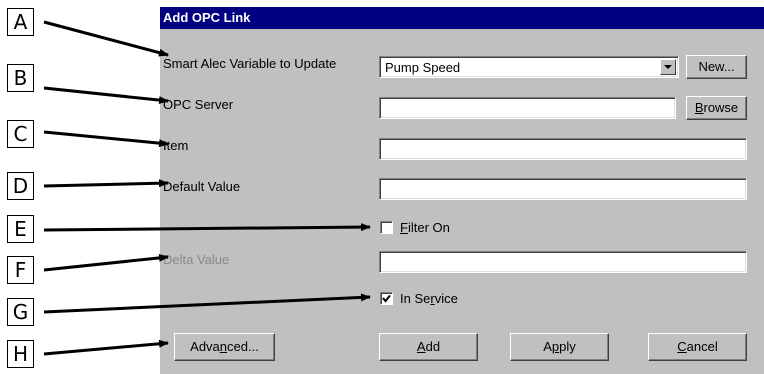 Image resolution: width=764 pixels, height=374 pixels. What do you see at coordinates (462, 18) in the screenshot?
I see `dialog-title: Add OPC Link` at bounding box center [462, 18].